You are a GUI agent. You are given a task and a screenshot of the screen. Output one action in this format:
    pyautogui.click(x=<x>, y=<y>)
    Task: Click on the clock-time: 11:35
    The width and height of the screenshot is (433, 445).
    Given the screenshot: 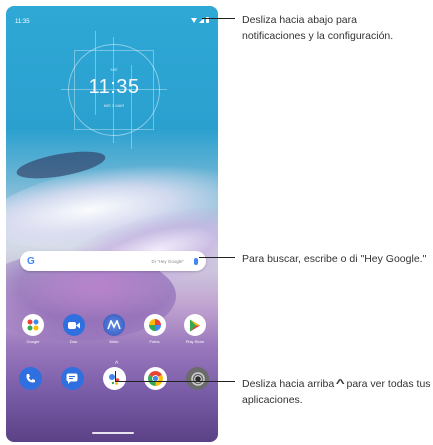 What is the action you would take?
    pyautogui.click(x=114, y=87)
    